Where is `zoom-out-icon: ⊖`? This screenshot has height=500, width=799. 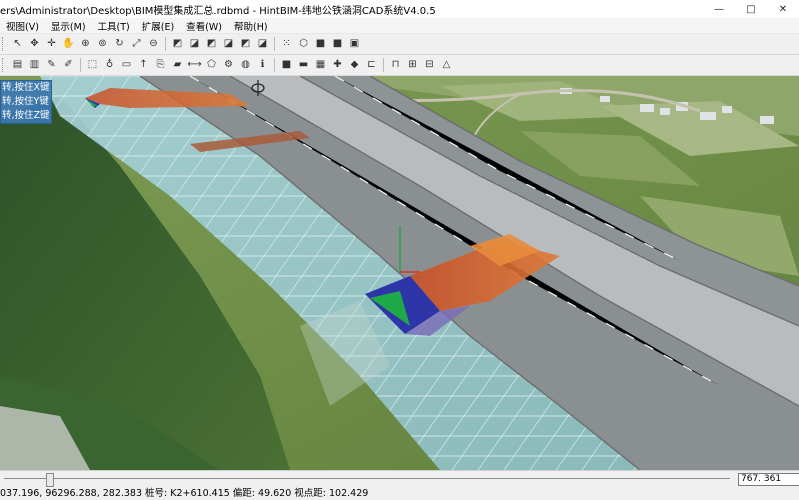
zoom-out-icon: ⊖ is located at coordinates (154, 44).